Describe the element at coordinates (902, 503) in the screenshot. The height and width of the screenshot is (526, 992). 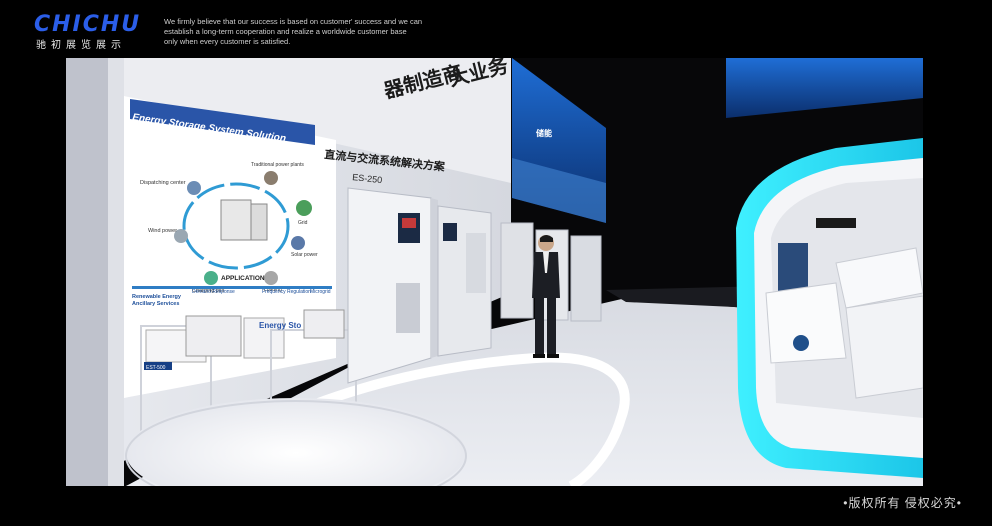
I see `copyright-notice: •版权所有 侵权必究•` at that location.